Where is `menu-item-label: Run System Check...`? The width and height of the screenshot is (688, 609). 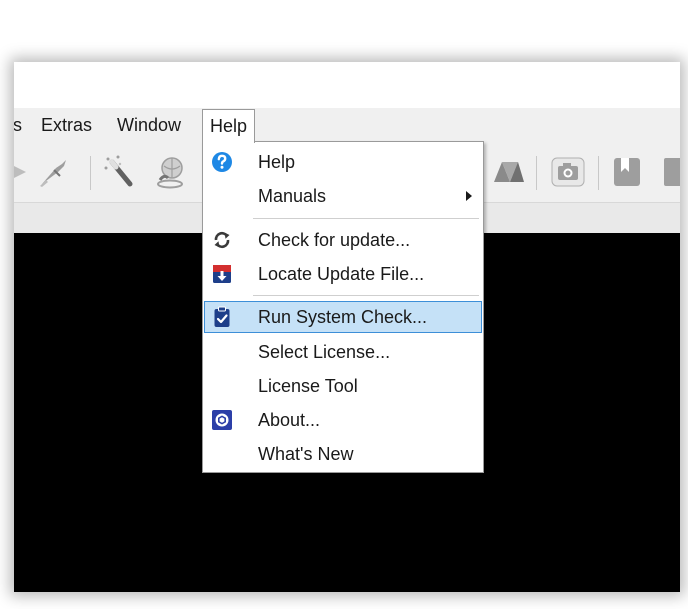 menu-item-label: Run System Check... is located at coordinates (343, 317).